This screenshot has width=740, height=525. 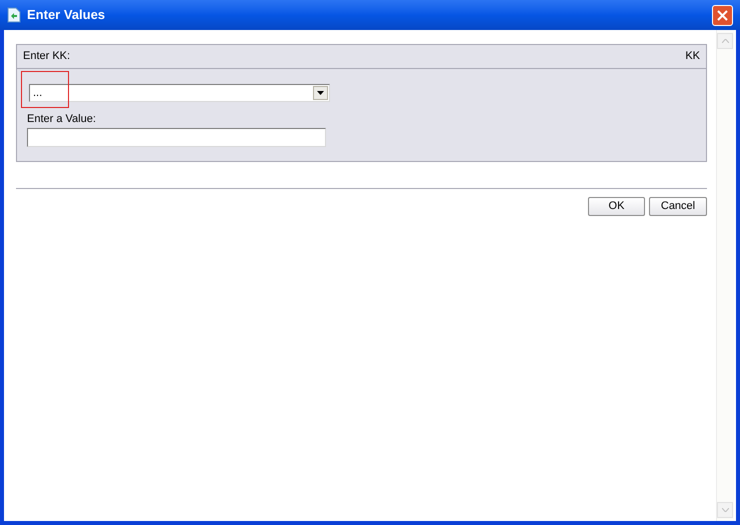 I want to click on window-icon, so click(x=14, y=15).